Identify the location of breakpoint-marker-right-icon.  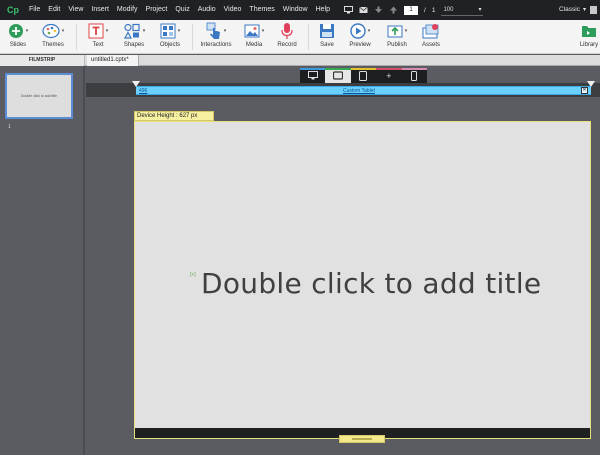
(591, 84).